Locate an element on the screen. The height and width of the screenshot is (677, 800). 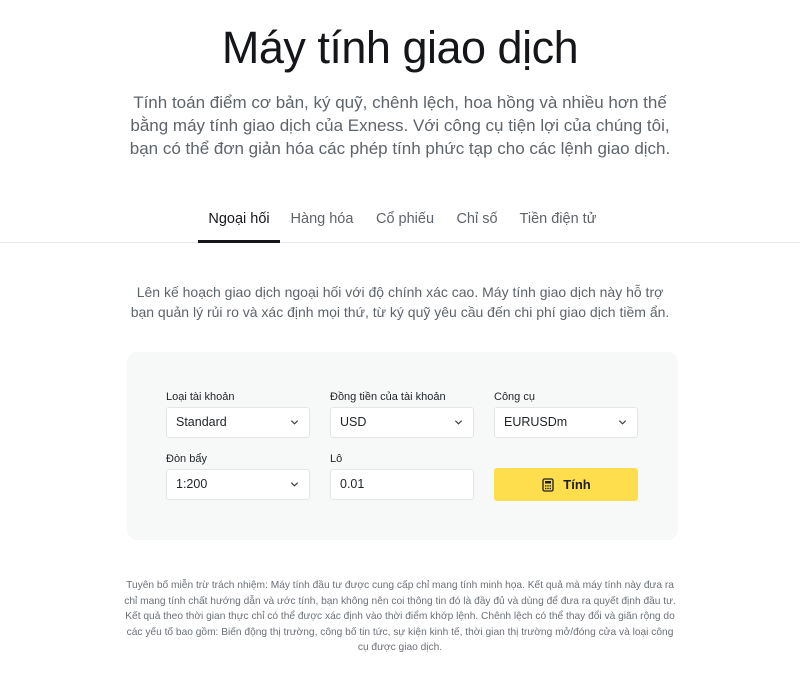
page-title: Máy tính giao dịch is located at coordinates (400, 47).